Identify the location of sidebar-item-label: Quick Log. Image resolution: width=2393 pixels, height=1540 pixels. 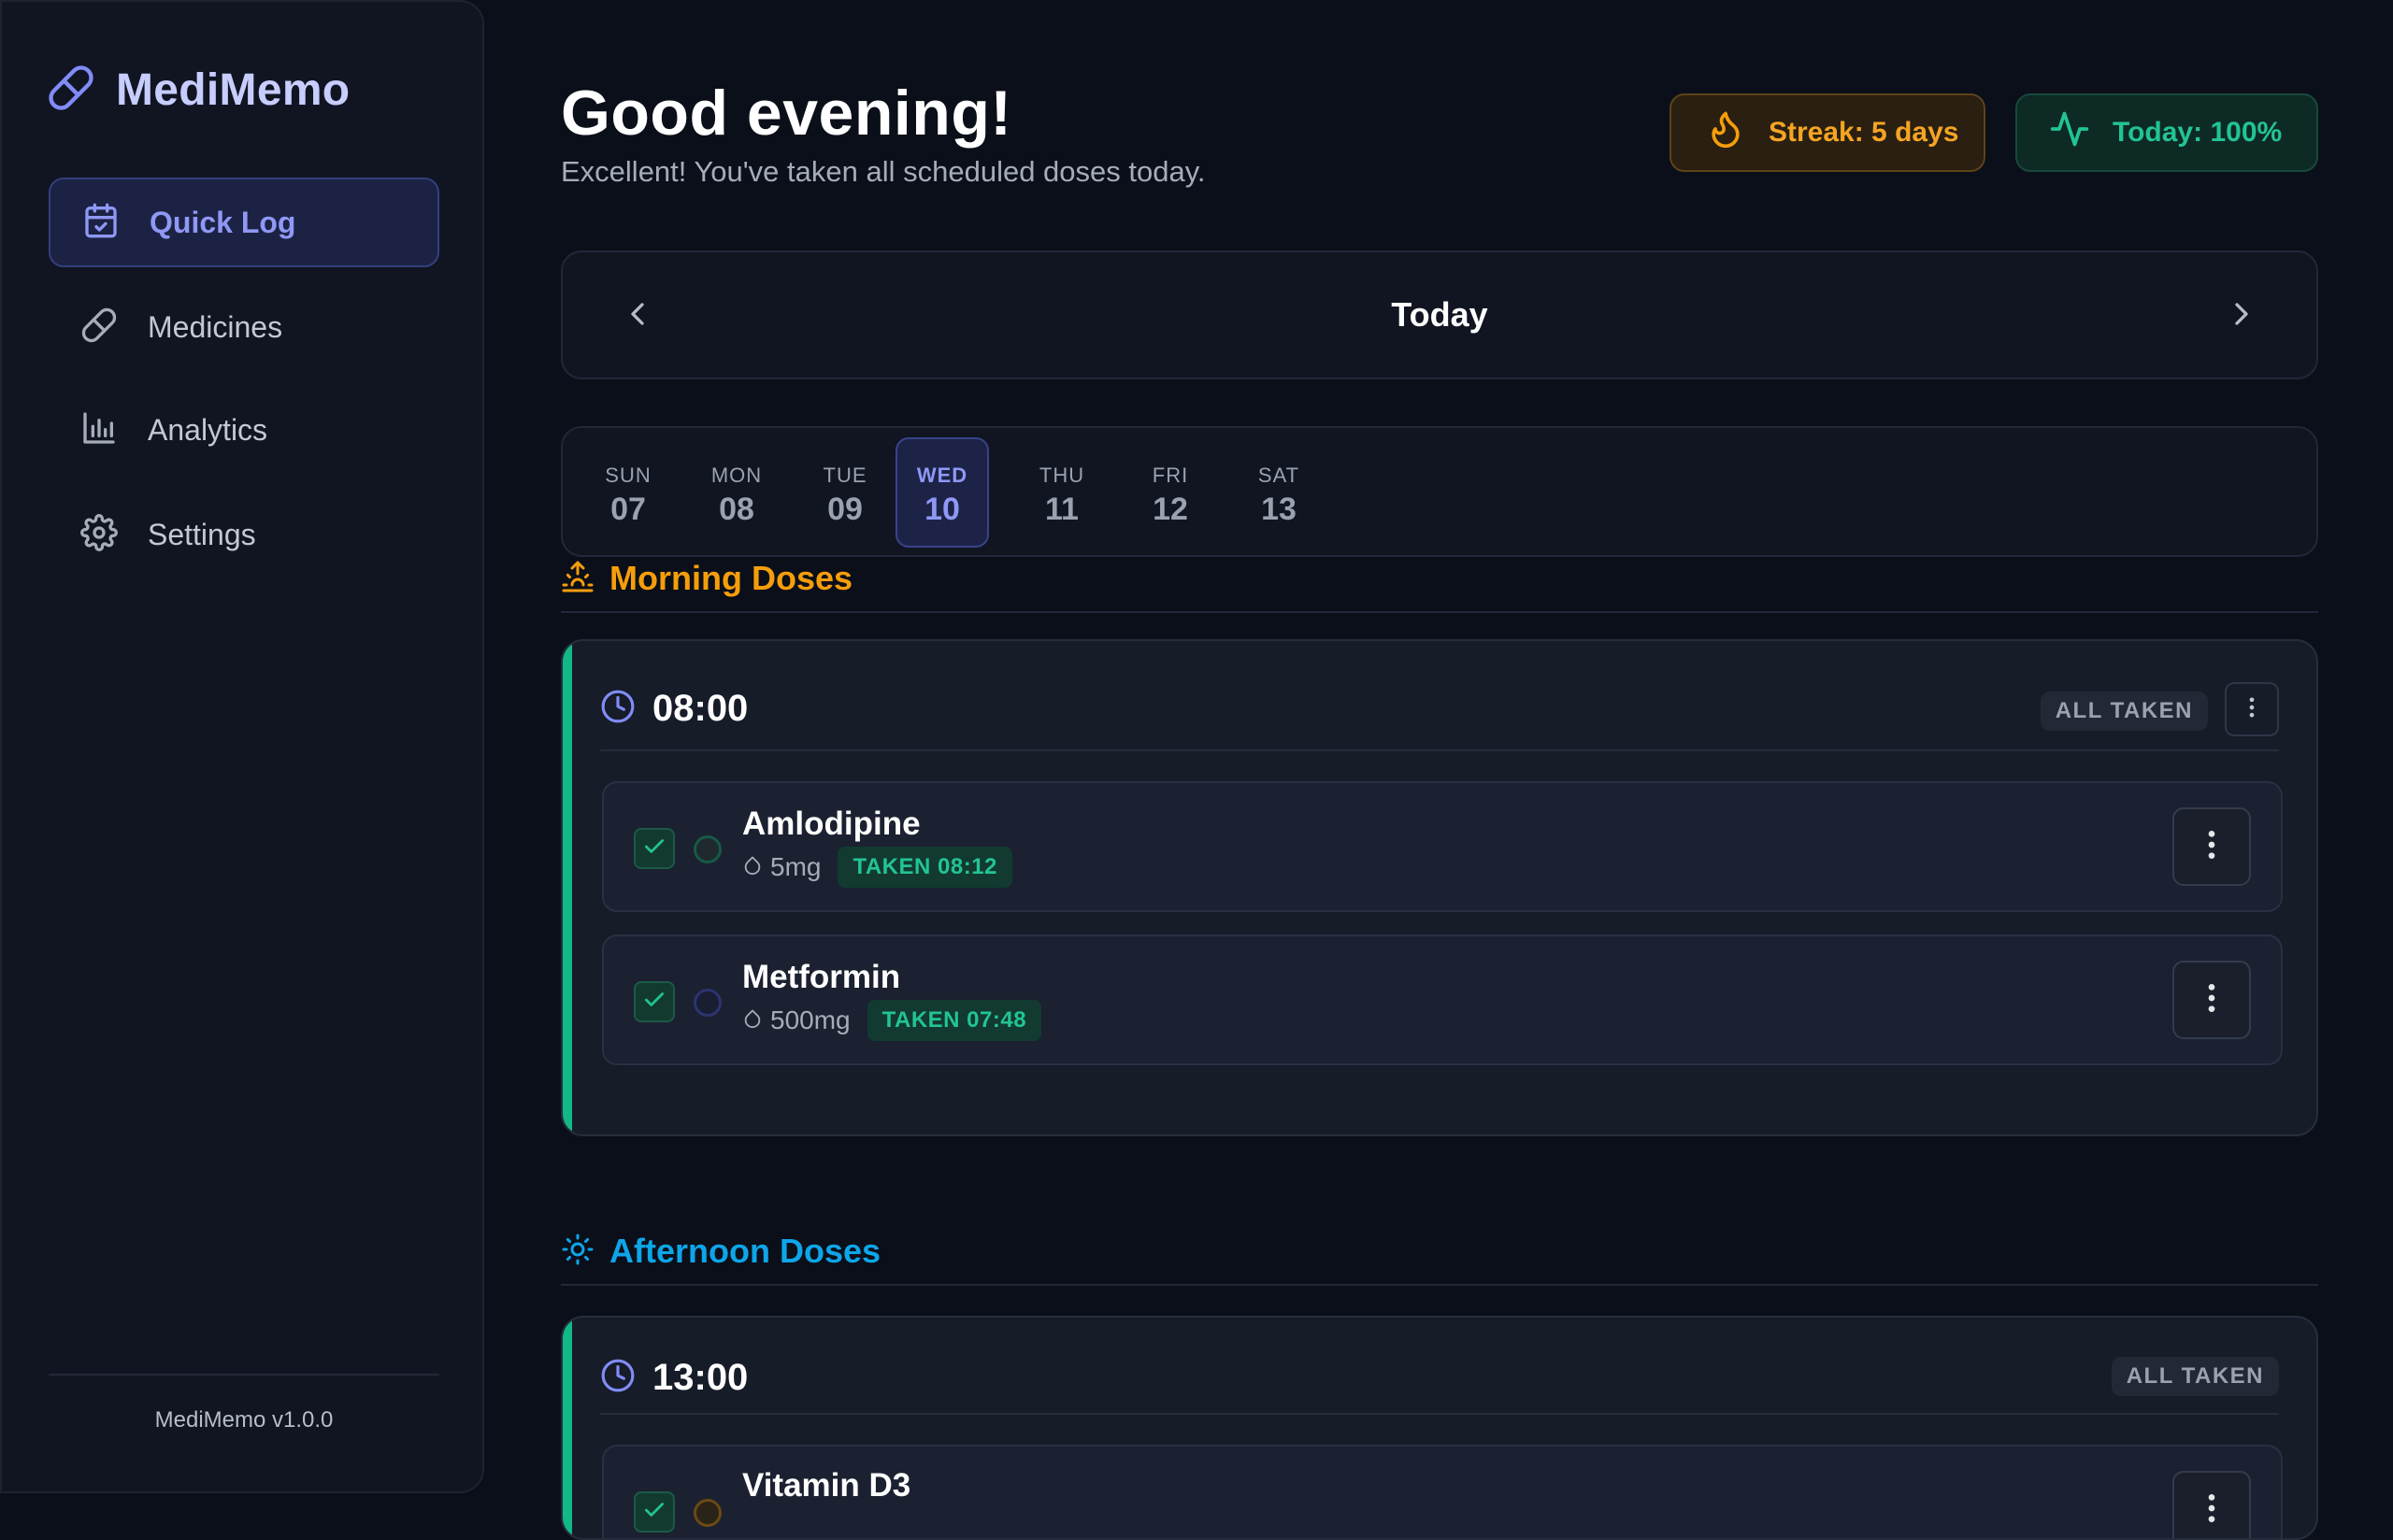
(223, 222).